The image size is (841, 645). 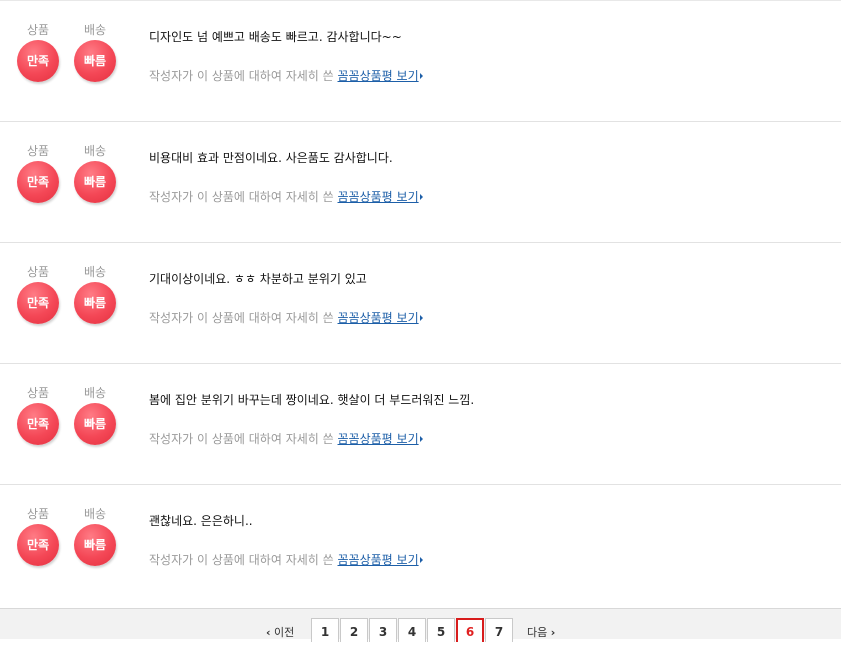 I want to click on review-text: 디자인도 넘 예쁘고 배송도 빠르고. 감사합니다~~, so click(x=275, y=37).